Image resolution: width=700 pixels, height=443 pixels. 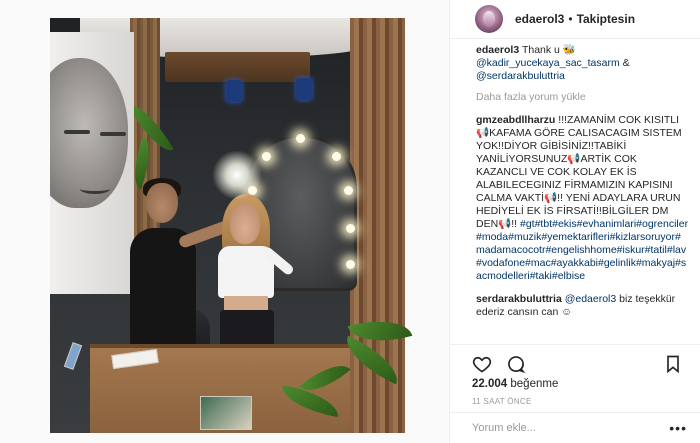 I want to click on comment-icon, so click(x=516, y=364).